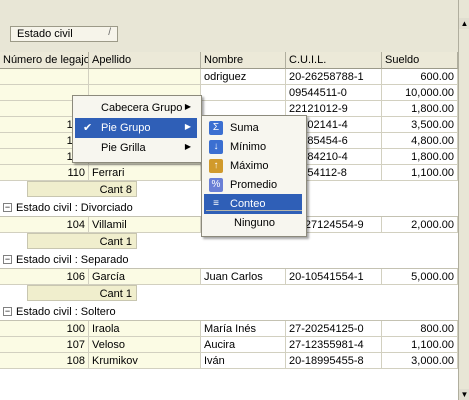 The width and height of the screenshot is (469, 400). What do you see at coordinates (145, 173) in the screenshot?
I see `cell-apellido: Ferrari` at bounding box center [145, 173].